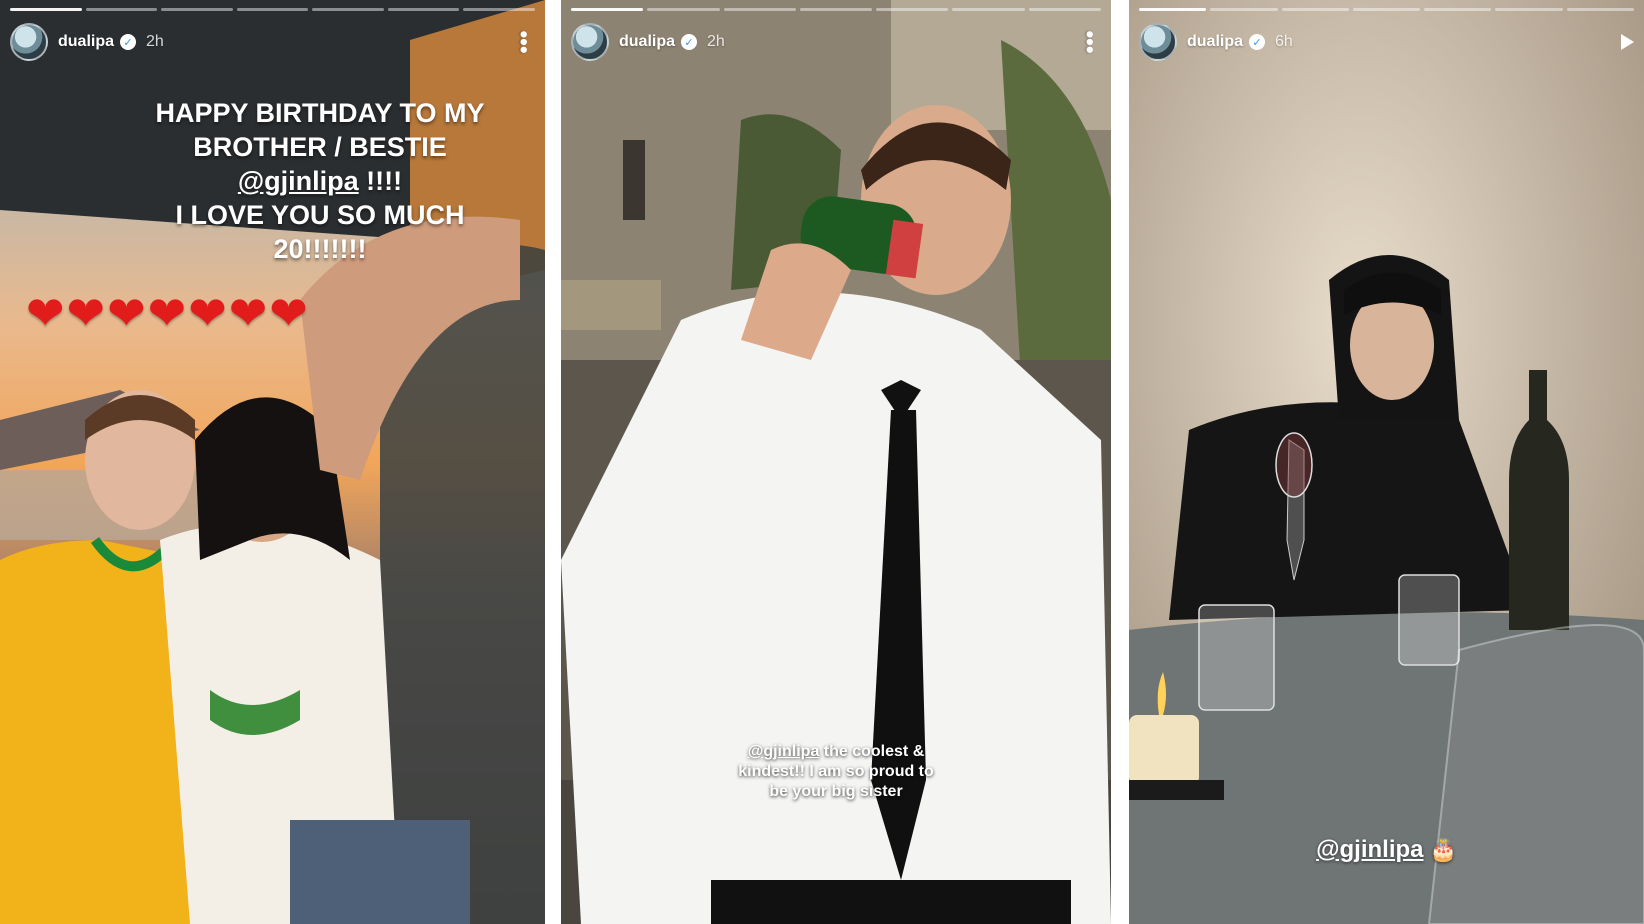  I want to click on caption-line: @gjinlipa the coolest &, so click(836, 752).